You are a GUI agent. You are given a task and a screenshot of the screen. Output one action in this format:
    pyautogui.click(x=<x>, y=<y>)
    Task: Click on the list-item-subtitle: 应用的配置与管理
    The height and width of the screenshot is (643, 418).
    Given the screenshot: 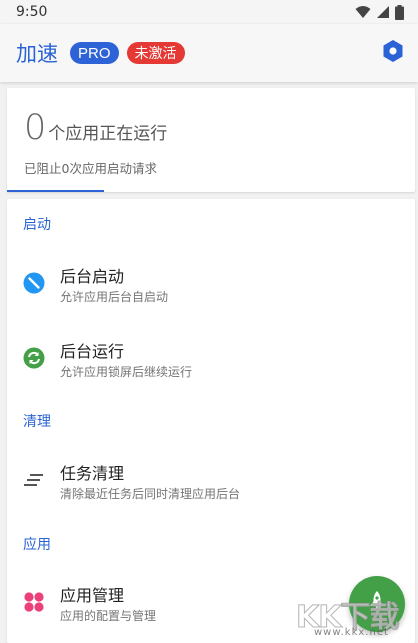 What is the action you would take?
    pyautogui.click(x=108, y=616)
    